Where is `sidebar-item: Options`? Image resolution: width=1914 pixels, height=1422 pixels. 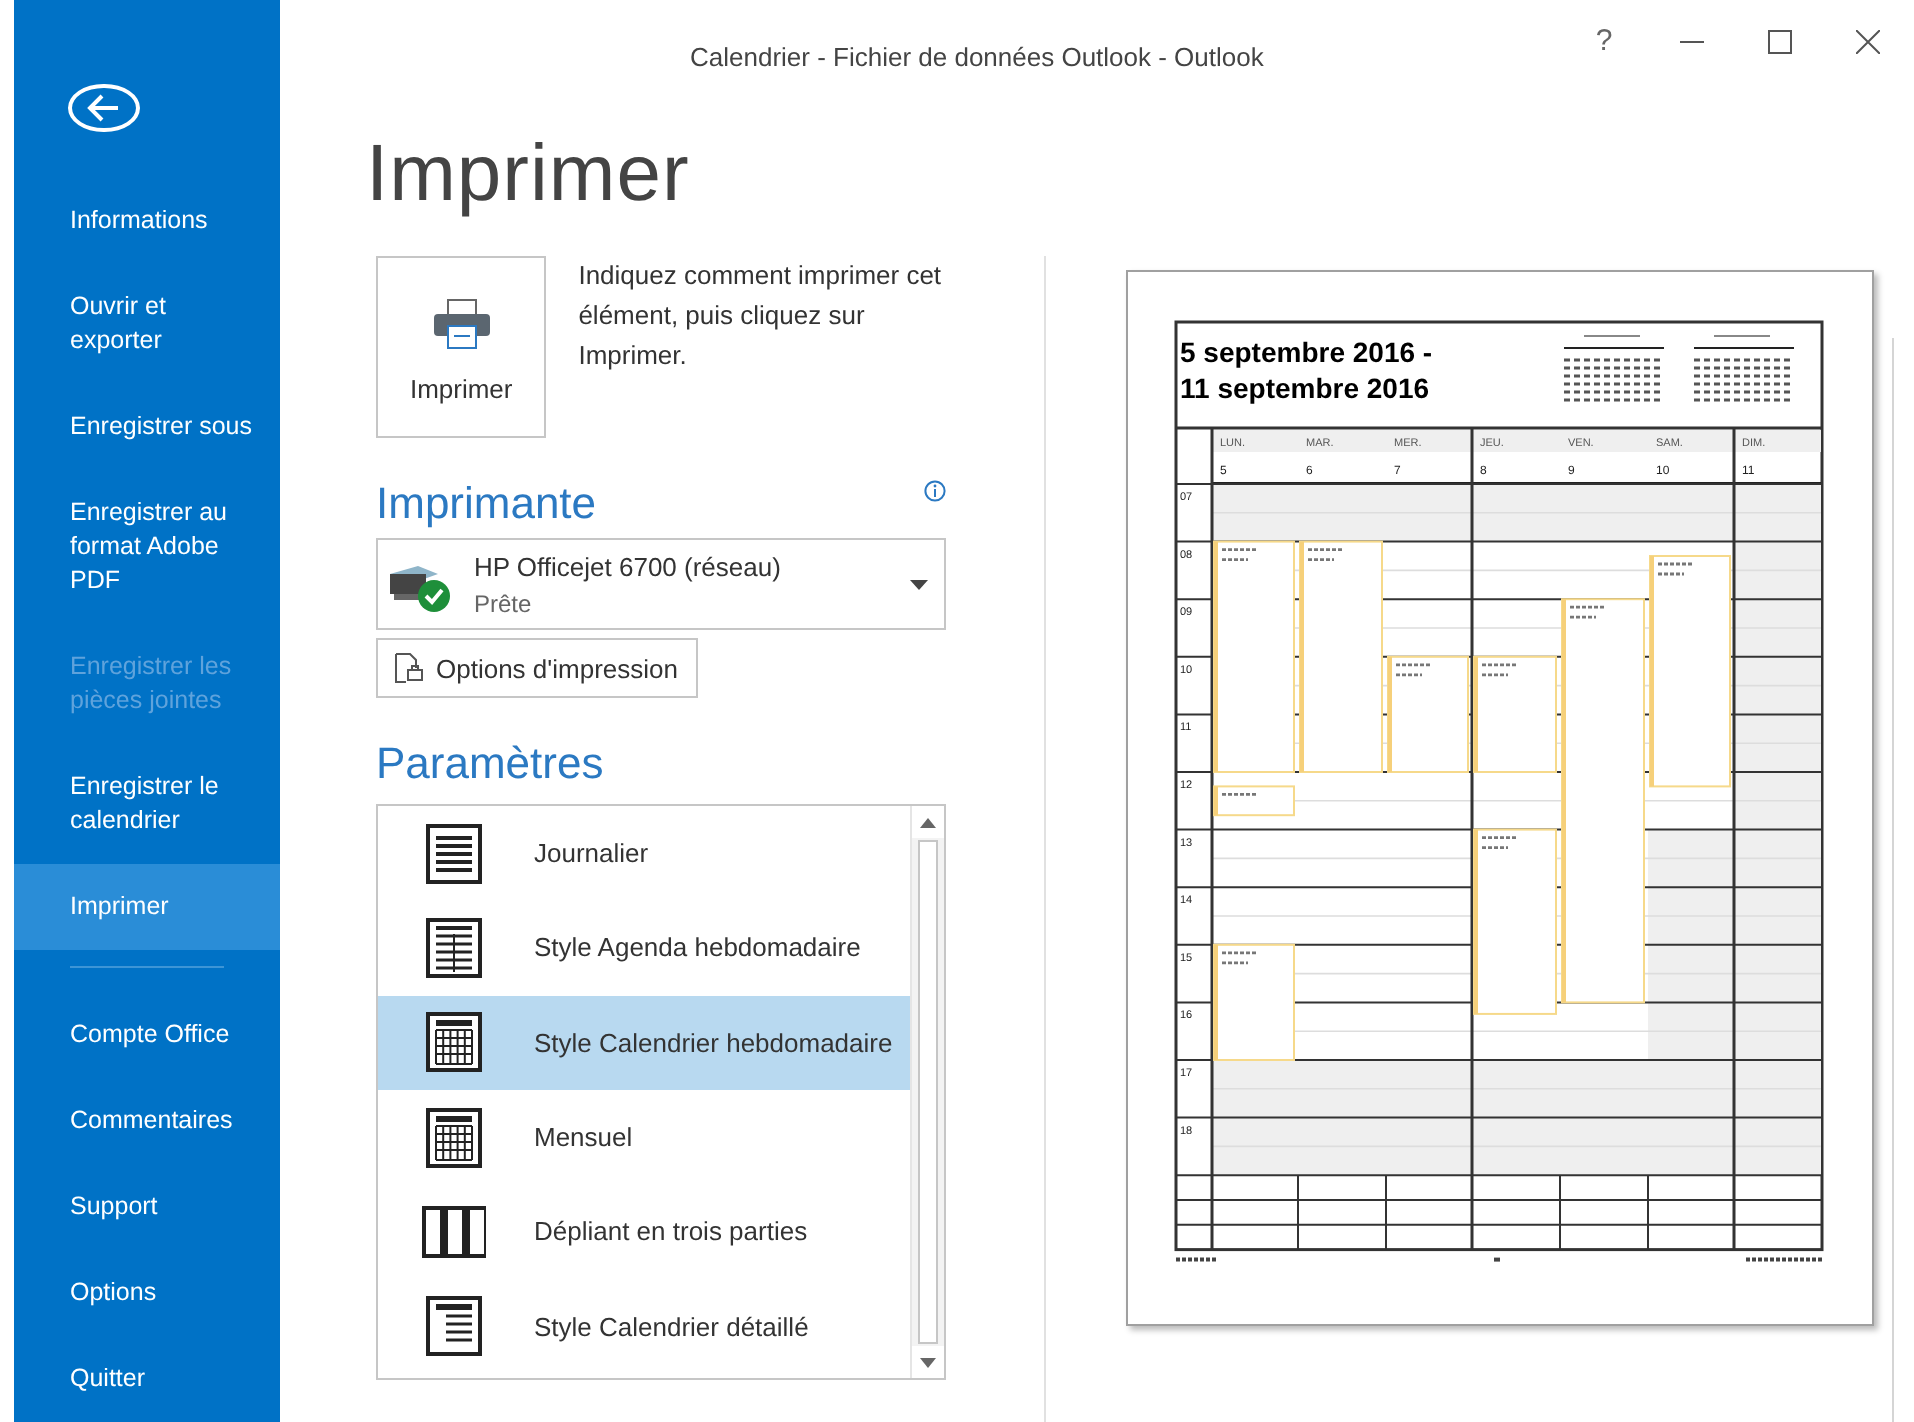 sidebar-item: Options is located at coordinates (147, 1293).